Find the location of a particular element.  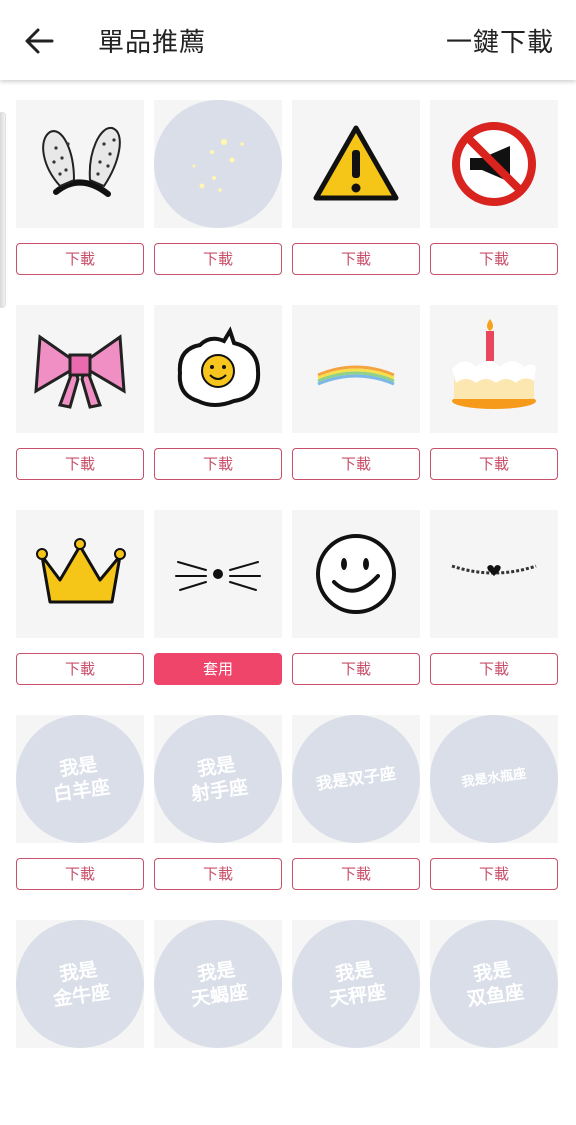

download-all-button: 一鍵下載 is located at coordinates (500, 40).